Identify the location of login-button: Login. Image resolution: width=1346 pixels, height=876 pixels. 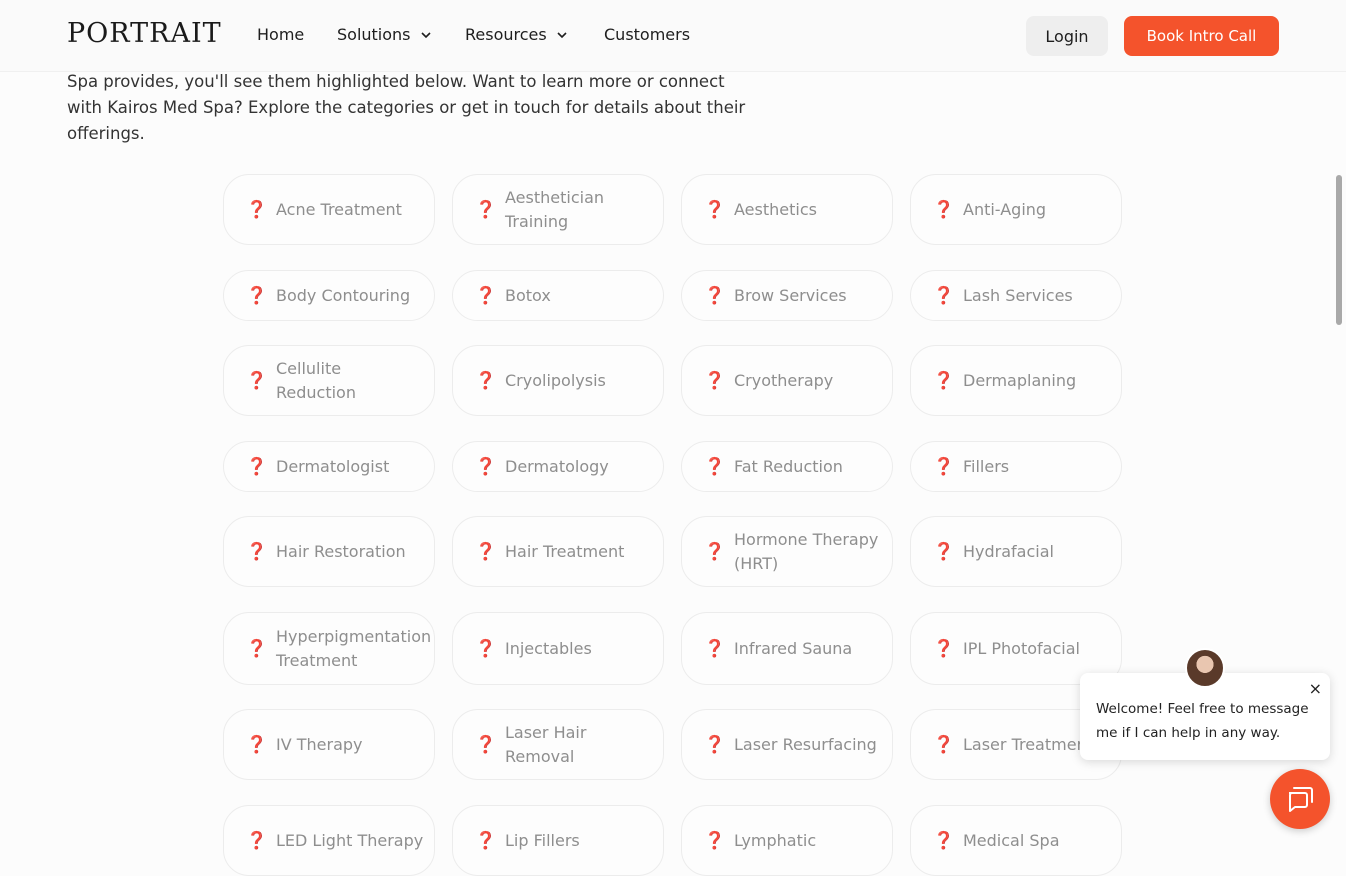
(1067, 36).